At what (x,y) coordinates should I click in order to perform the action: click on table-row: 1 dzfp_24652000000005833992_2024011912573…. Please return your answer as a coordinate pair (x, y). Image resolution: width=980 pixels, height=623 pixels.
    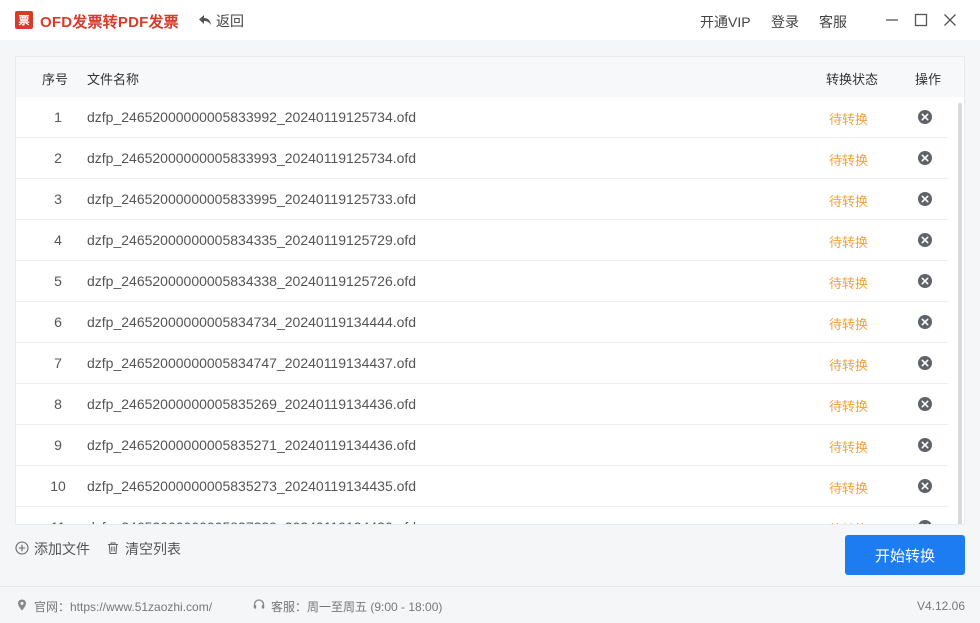
    Looking at the image, I should click on (482, 117).